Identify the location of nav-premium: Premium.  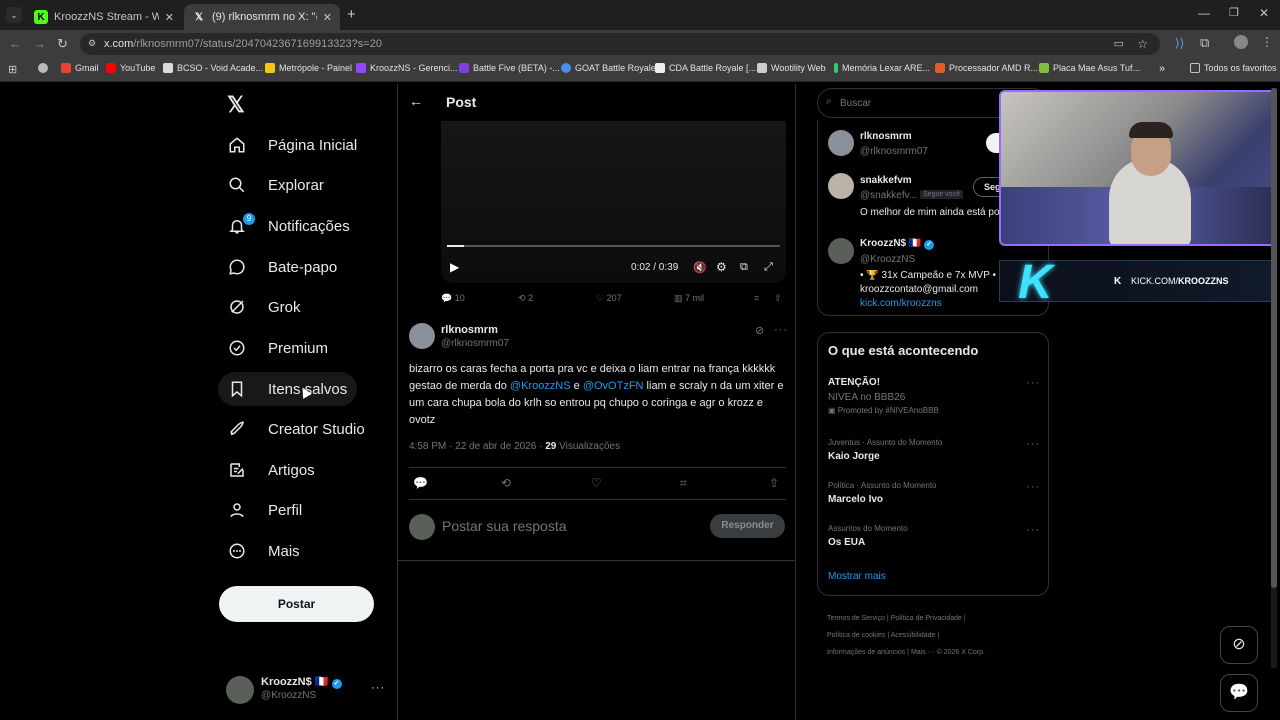
(278, 348).